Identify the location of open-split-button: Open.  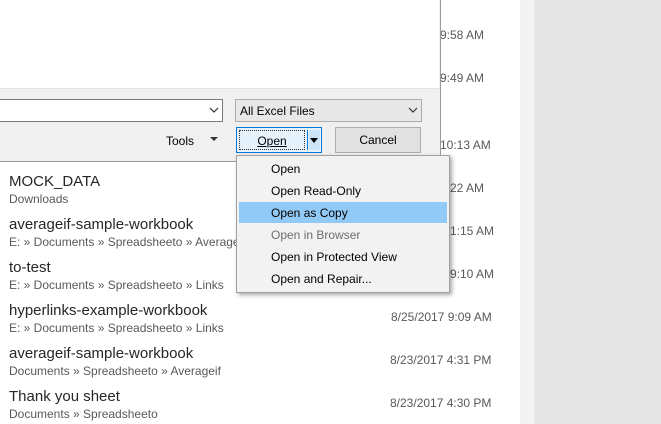
(279, 140).